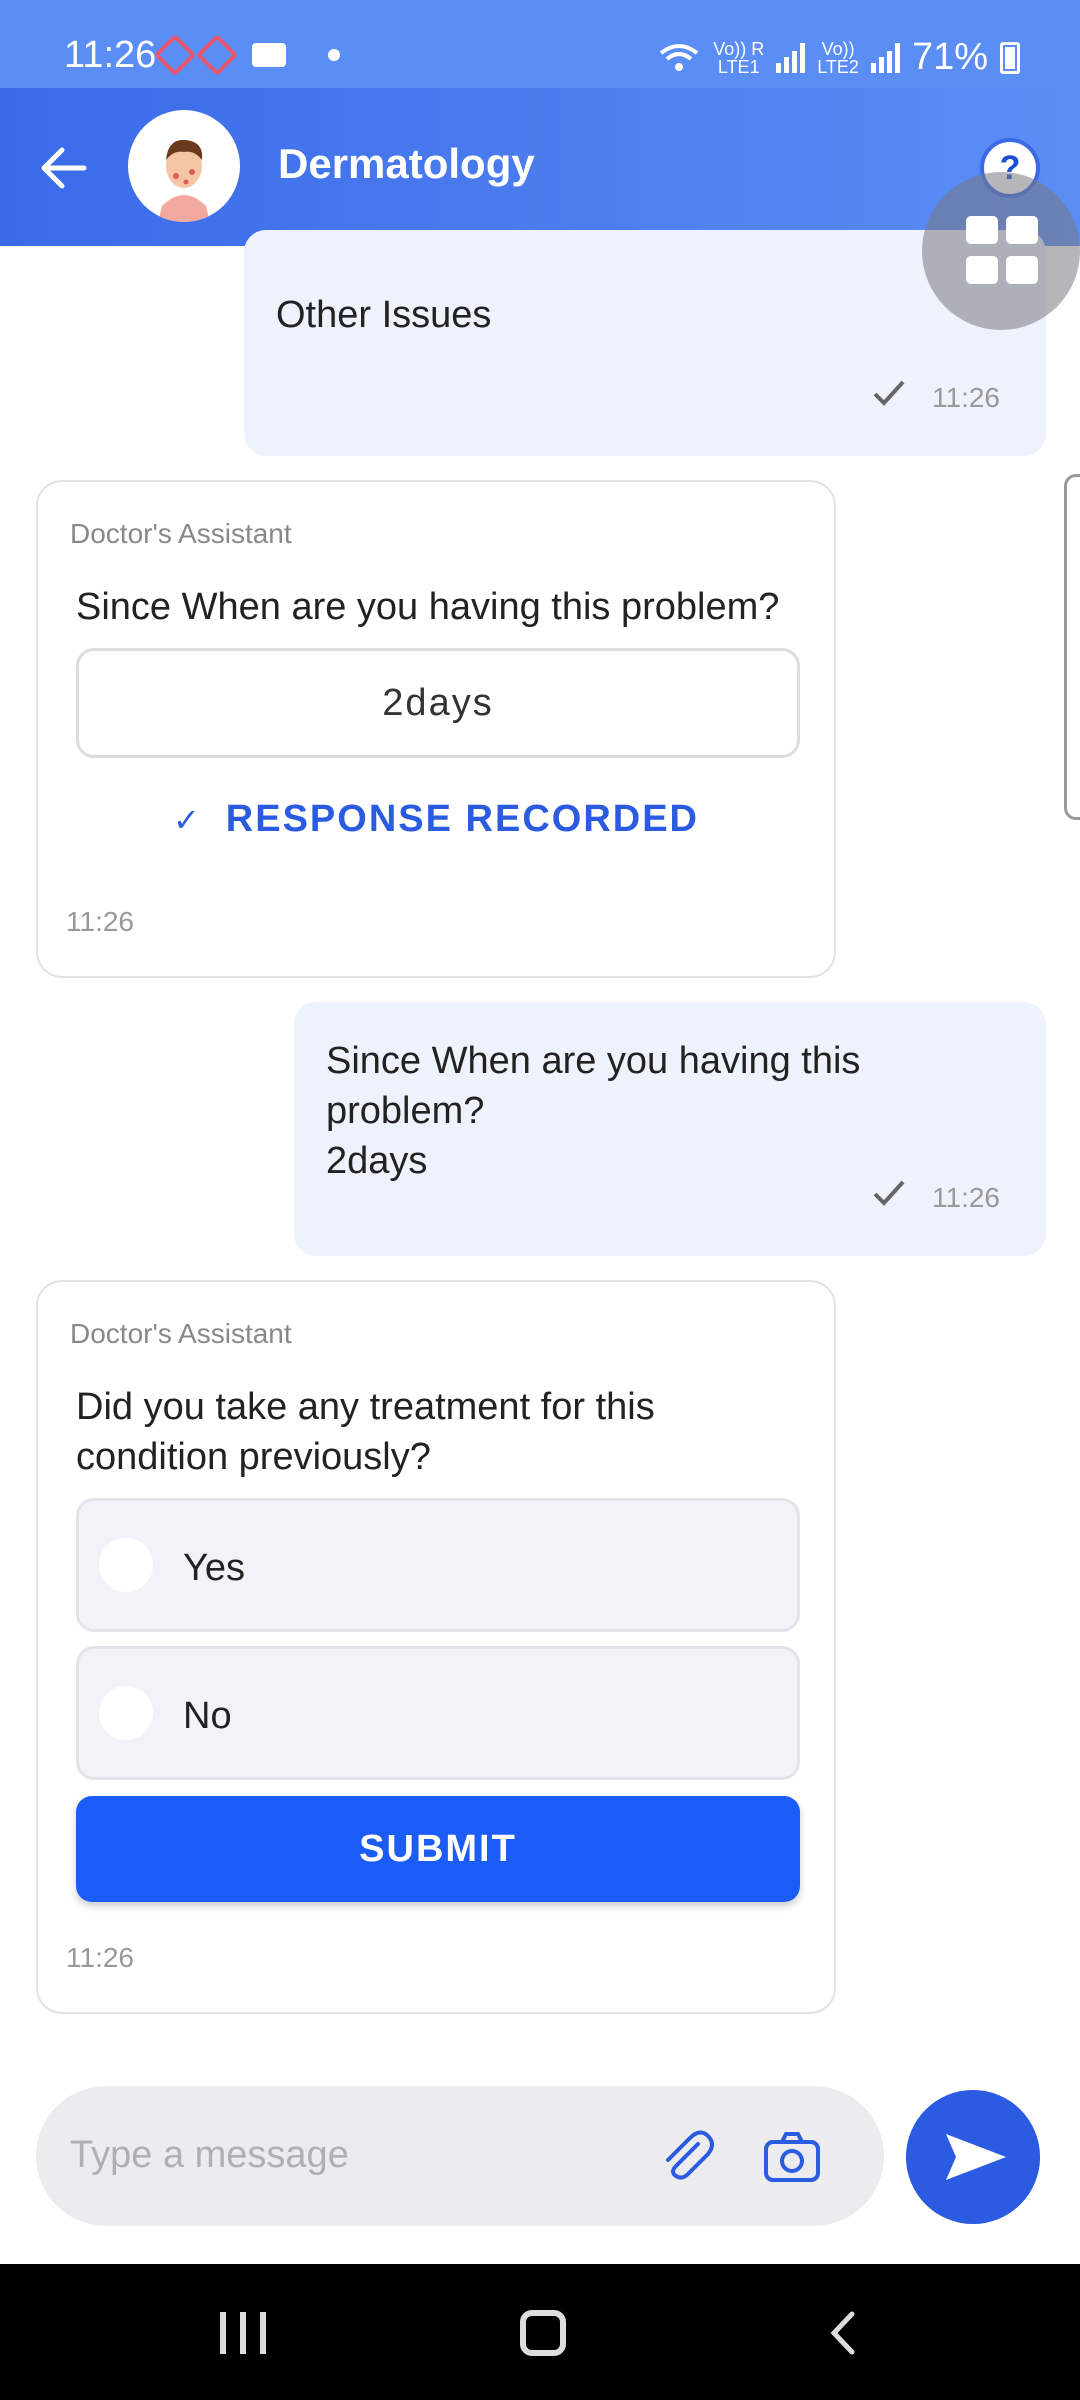  Describe the element at coordinates (384, 315) in the screenshot. I see `message-text: Other Issues` at that location.